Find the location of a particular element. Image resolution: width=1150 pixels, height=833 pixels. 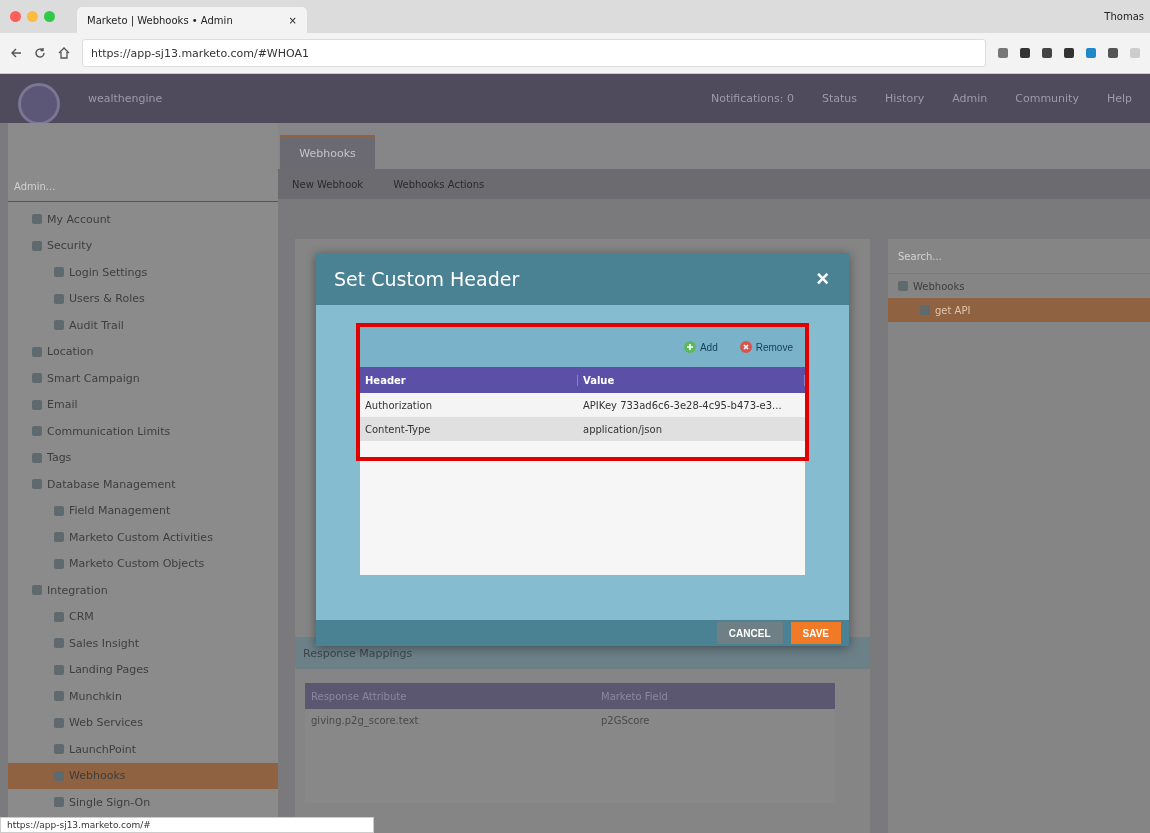

address-field: https://app-sj13.marketo.com/#WHOA1 is located at coordinates (534, 53).